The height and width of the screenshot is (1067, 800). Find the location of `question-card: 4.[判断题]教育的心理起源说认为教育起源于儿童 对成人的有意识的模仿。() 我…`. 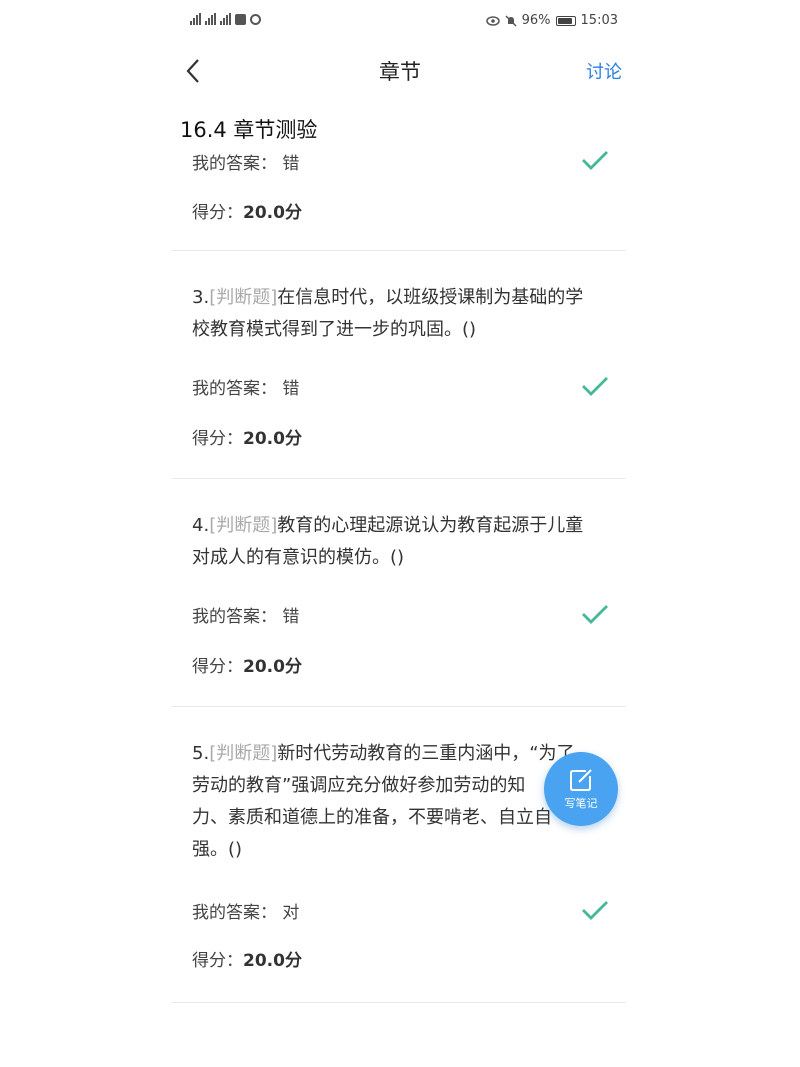

question-card: 4.[判断题]教育的心理起源说认为教育起源于儿童 对成人的有意识的模仿。() 我… is located at coordinates (399, 593).